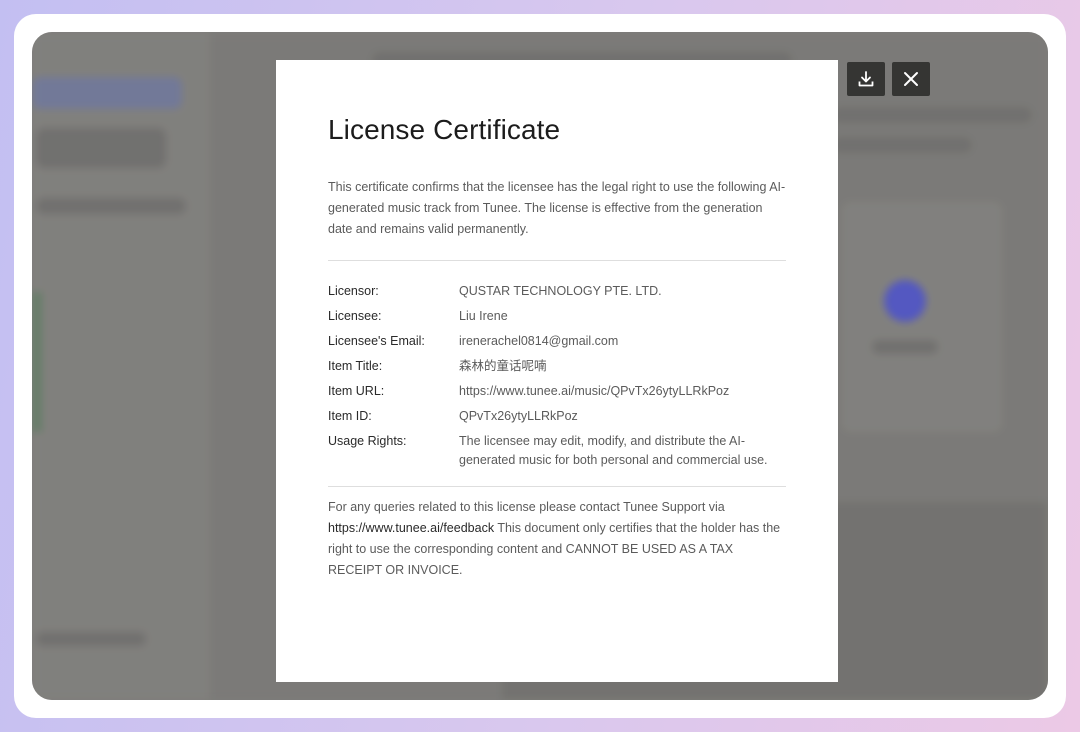 The width and height of the screenshot is (1080, 732). I want to click on download-icon, so click(866, 79).